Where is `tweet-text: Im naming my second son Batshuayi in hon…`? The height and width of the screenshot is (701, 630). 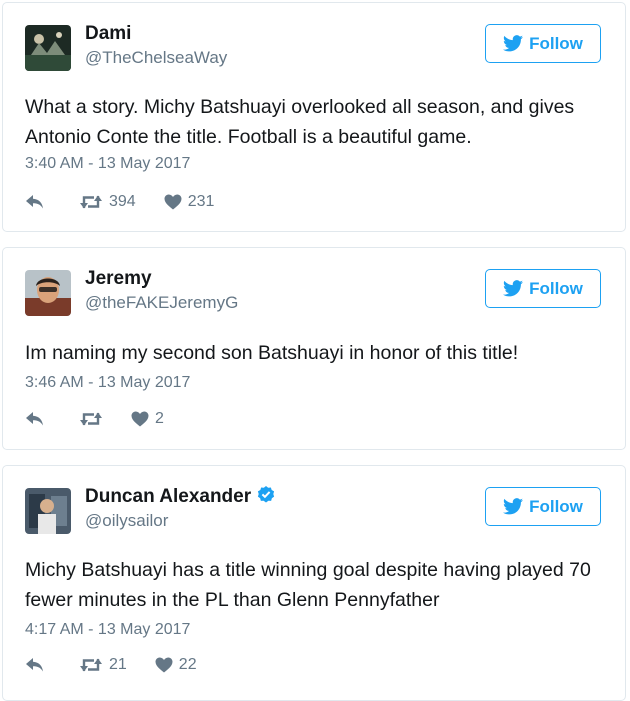 tweet-text: Im naming my second son Batshuayi in hon… is located at coordinates (272, 353).